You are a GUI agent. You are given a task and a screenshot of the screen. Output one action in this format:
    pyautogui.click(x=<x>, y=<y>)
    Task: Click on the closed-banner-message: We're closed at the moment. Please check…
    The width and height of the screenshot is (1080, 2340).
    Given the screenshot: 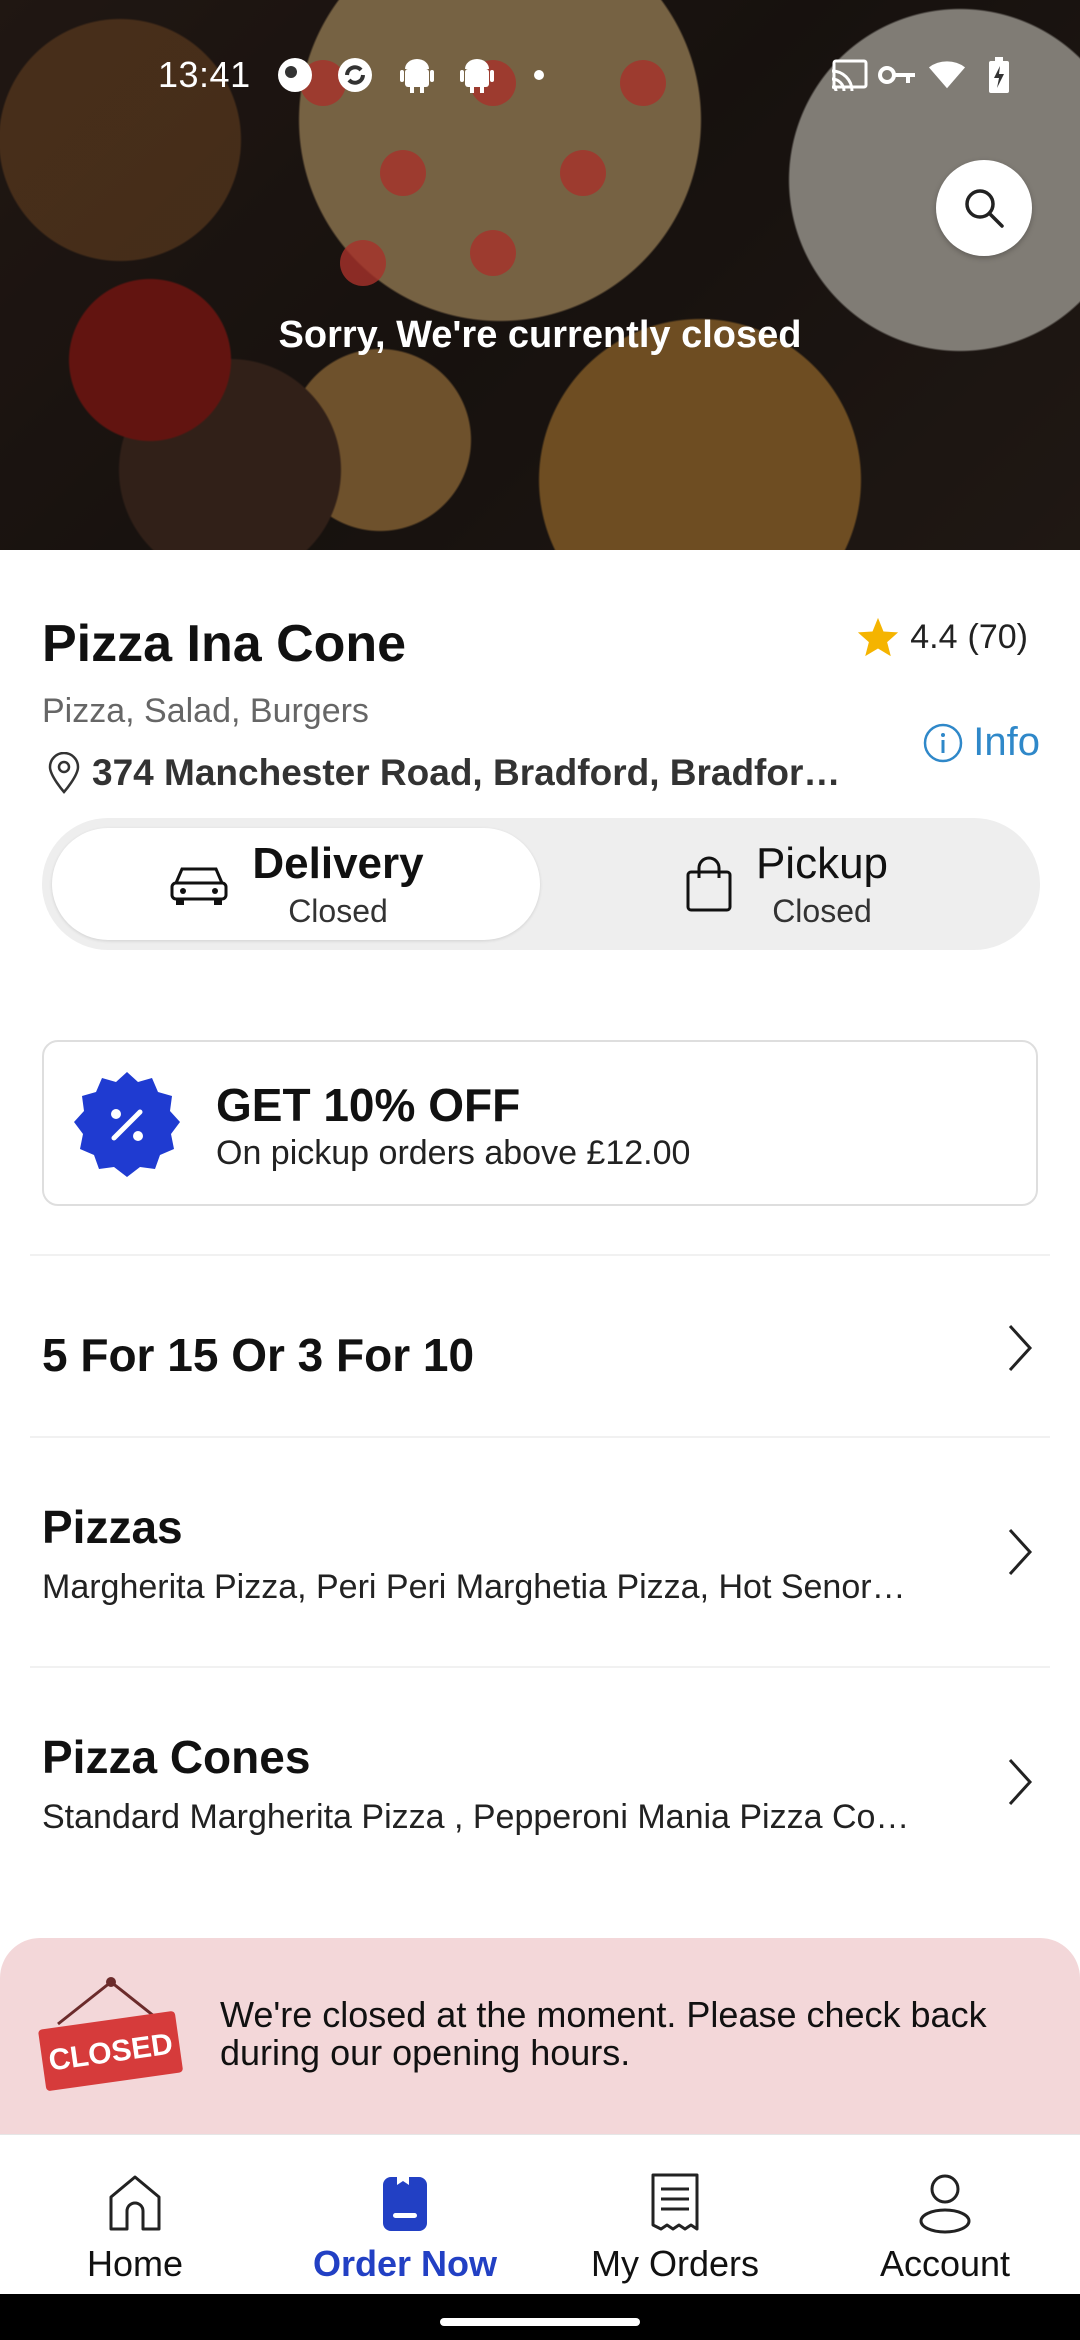 What is the action you would take?
    pyautogui.click(x=603, y=2033)
    